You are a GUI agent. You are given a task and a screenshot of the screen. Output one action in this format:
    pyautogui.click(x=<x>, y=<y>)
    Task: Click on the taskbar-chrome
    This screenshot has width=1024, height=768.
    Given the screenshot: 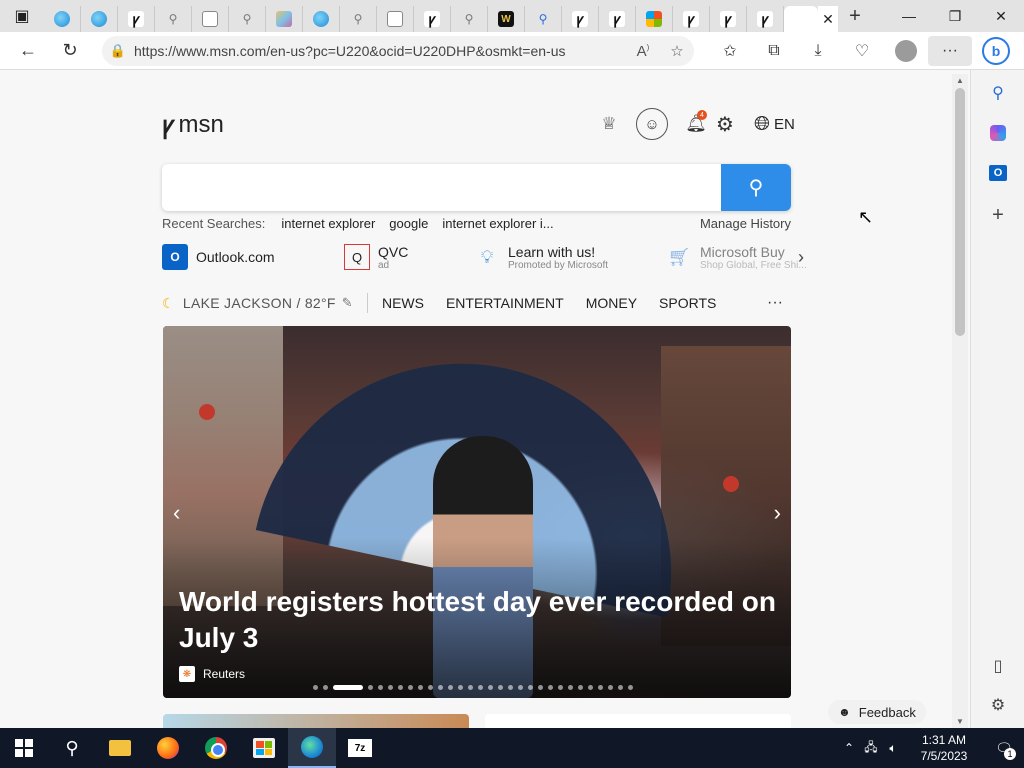 What is the action you would take?
    pyautogui.click(x=216, y=748)
    